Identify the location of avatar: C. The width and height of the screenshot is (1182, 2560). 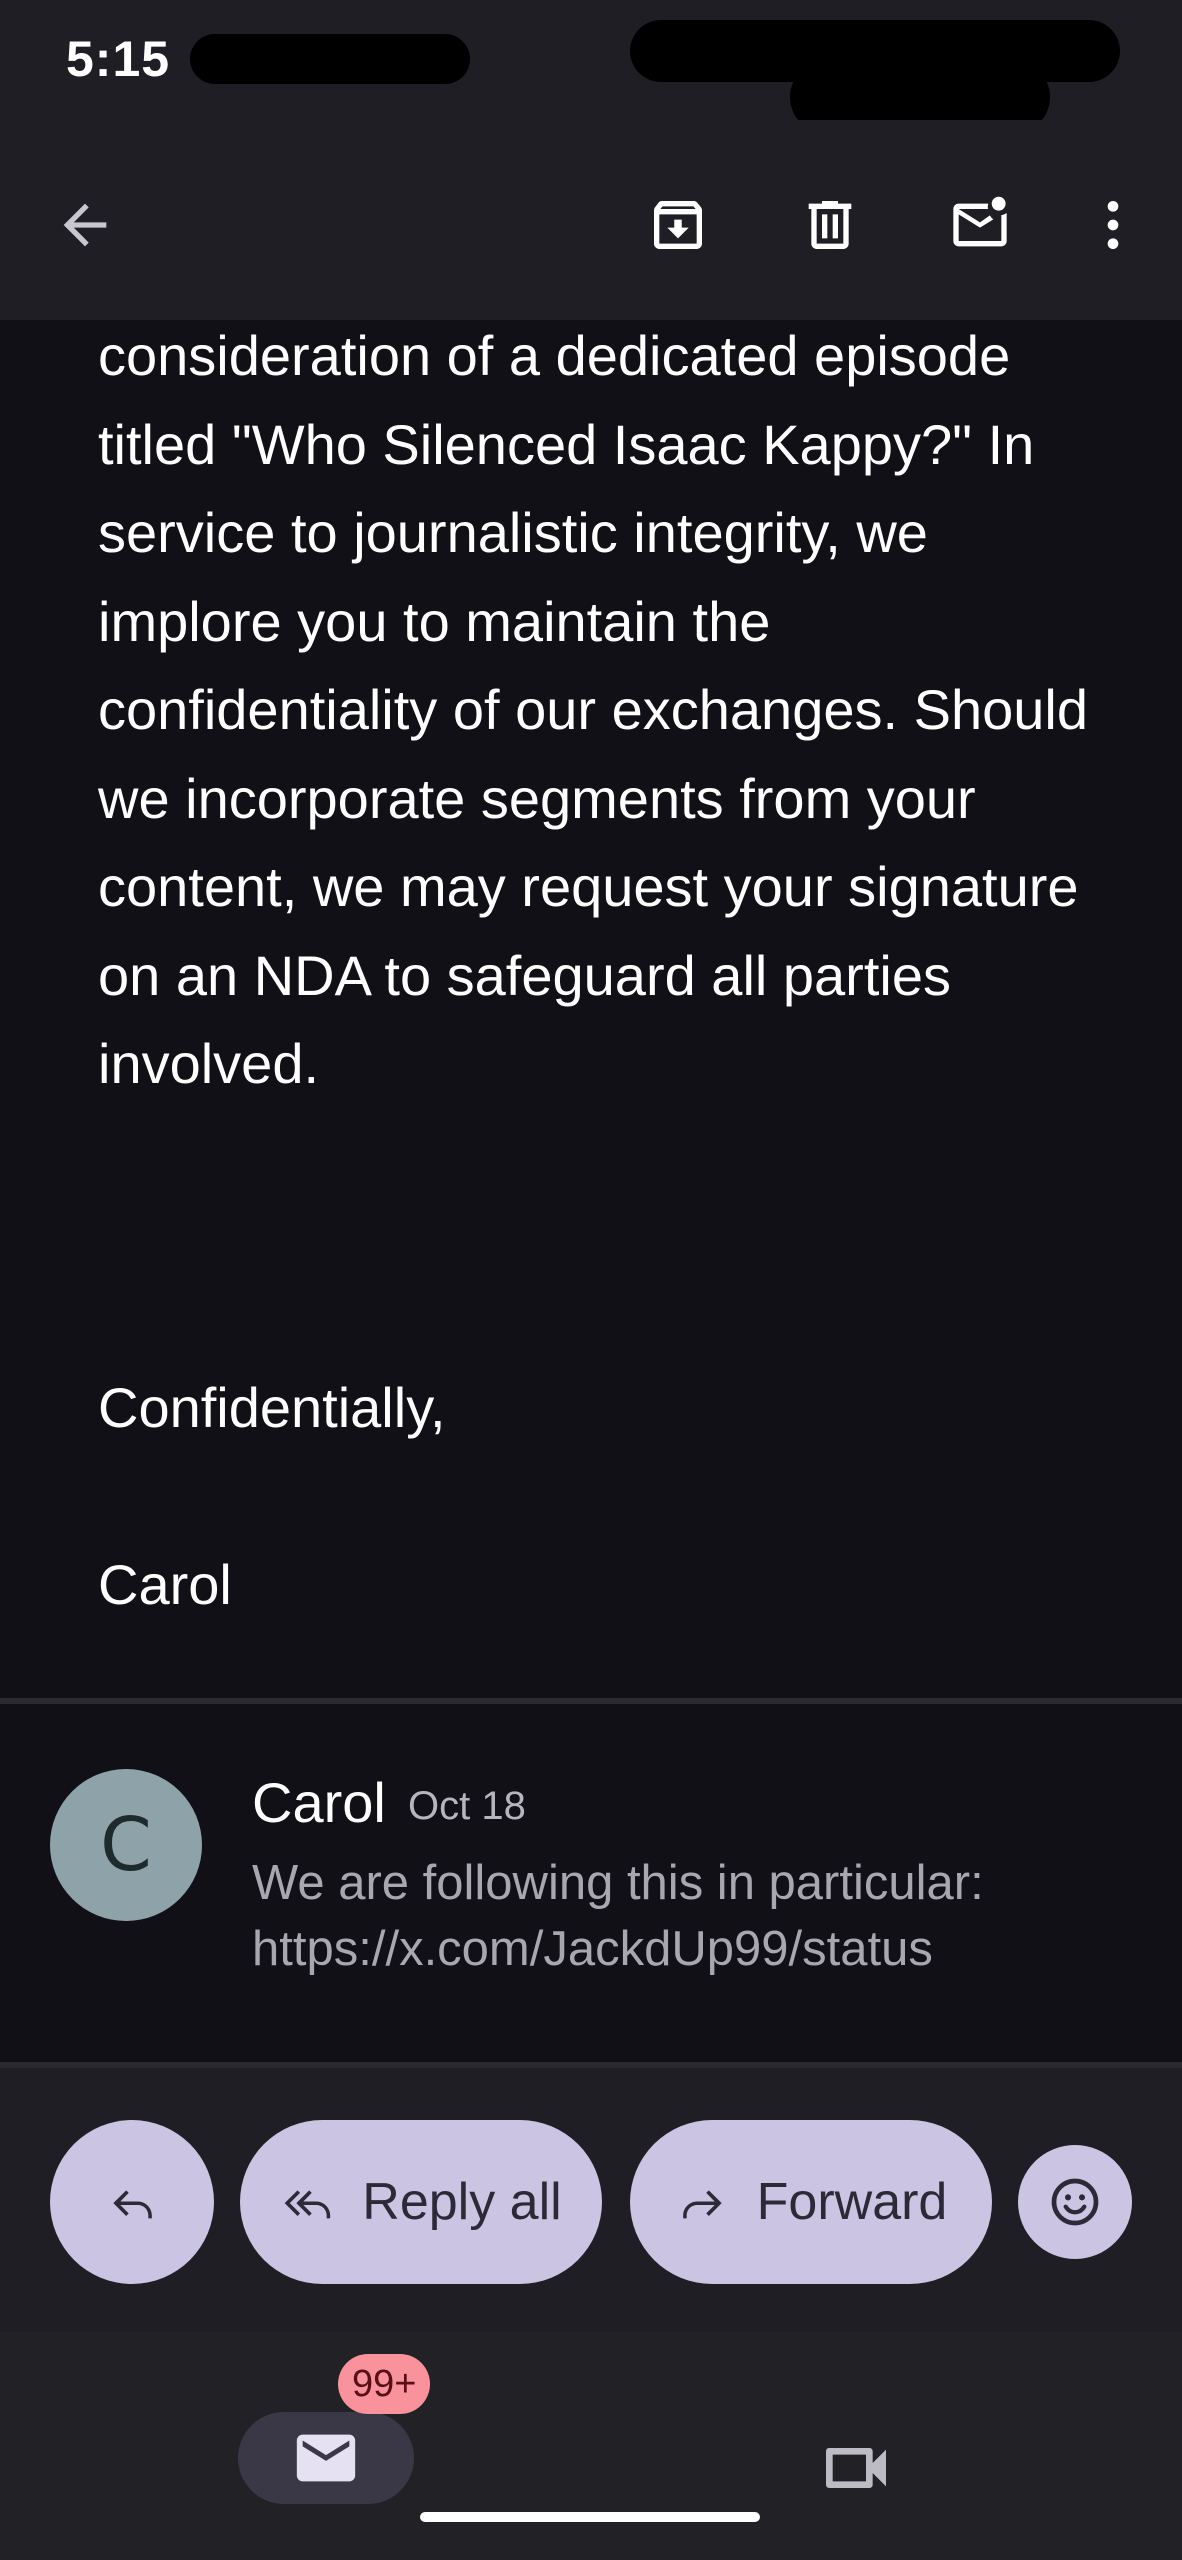
(126, 1845).